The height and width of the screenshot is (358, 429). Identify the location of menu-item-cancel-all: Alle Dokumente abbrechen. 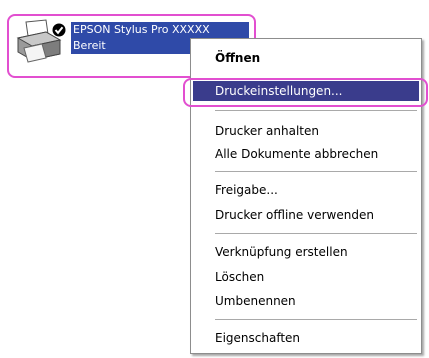
(296, 154).